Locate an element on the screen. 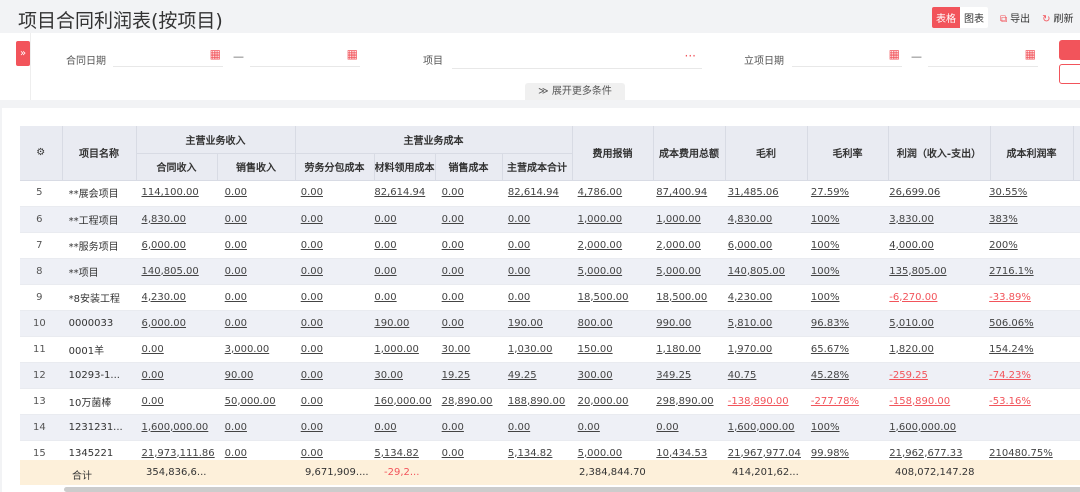 This screenshot has height=492, width=1080. cell-value: -74.23% is located at coordinates (1020, 375).